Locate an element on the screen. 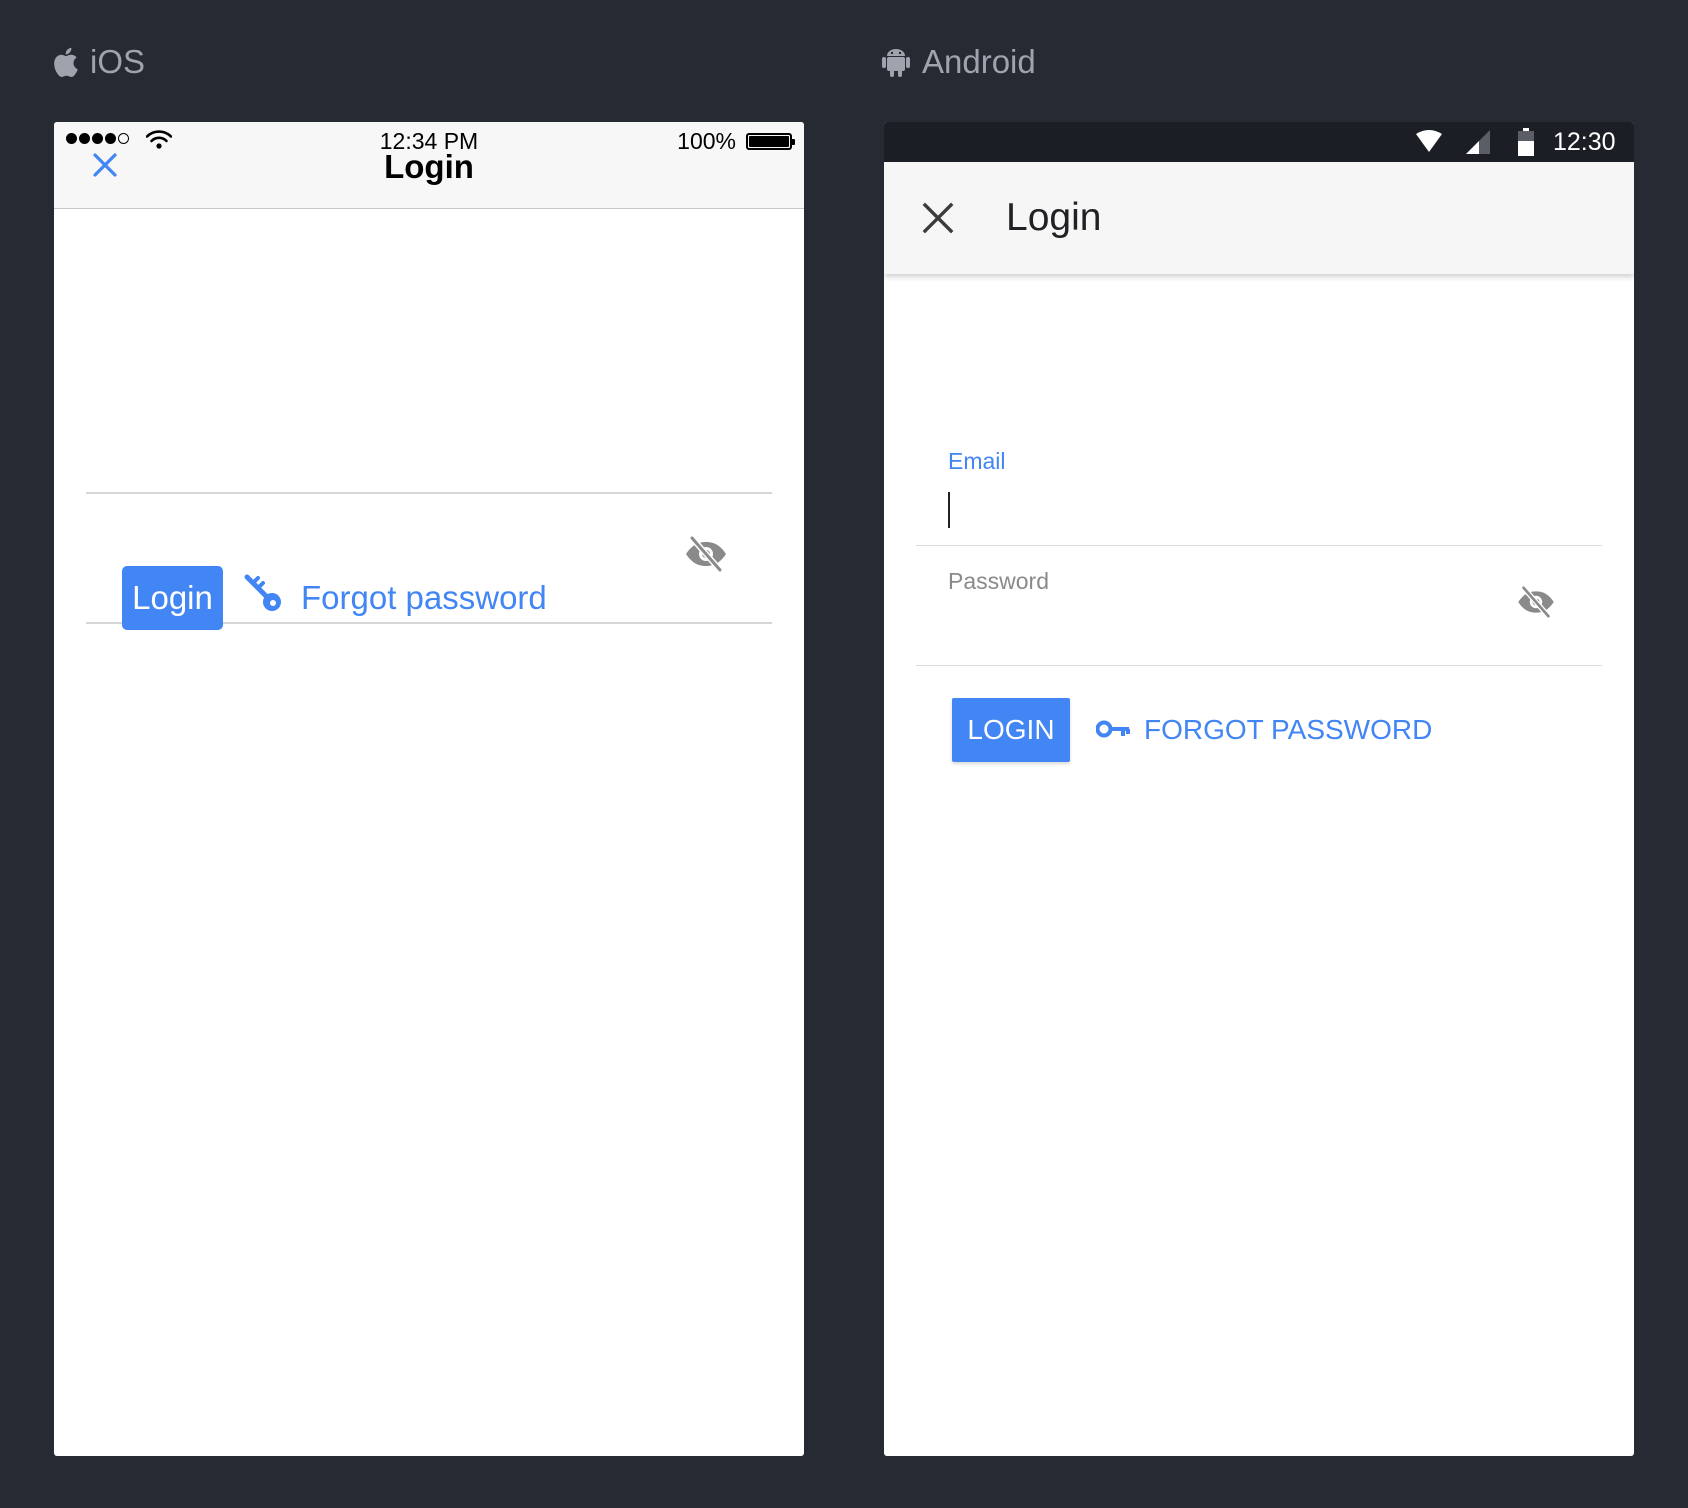  ios-platform-name: iOS is located at coordinates (118, 61).